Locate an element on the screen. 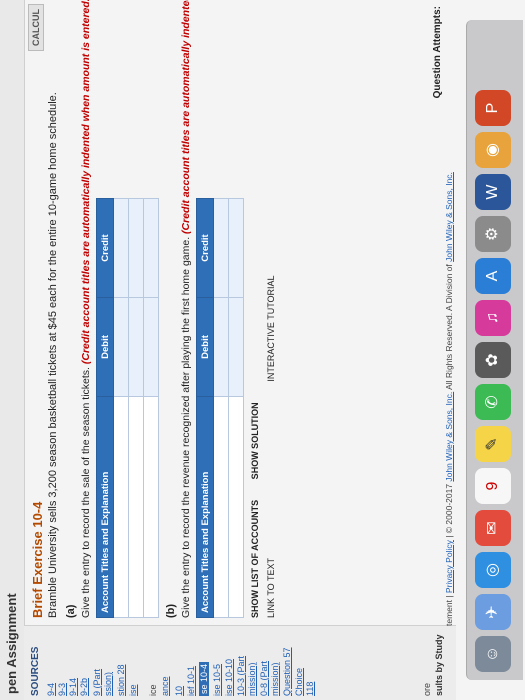 The image size is (525, 700). results-by-study-link: sults by Study is located at coordinates (439, 665).